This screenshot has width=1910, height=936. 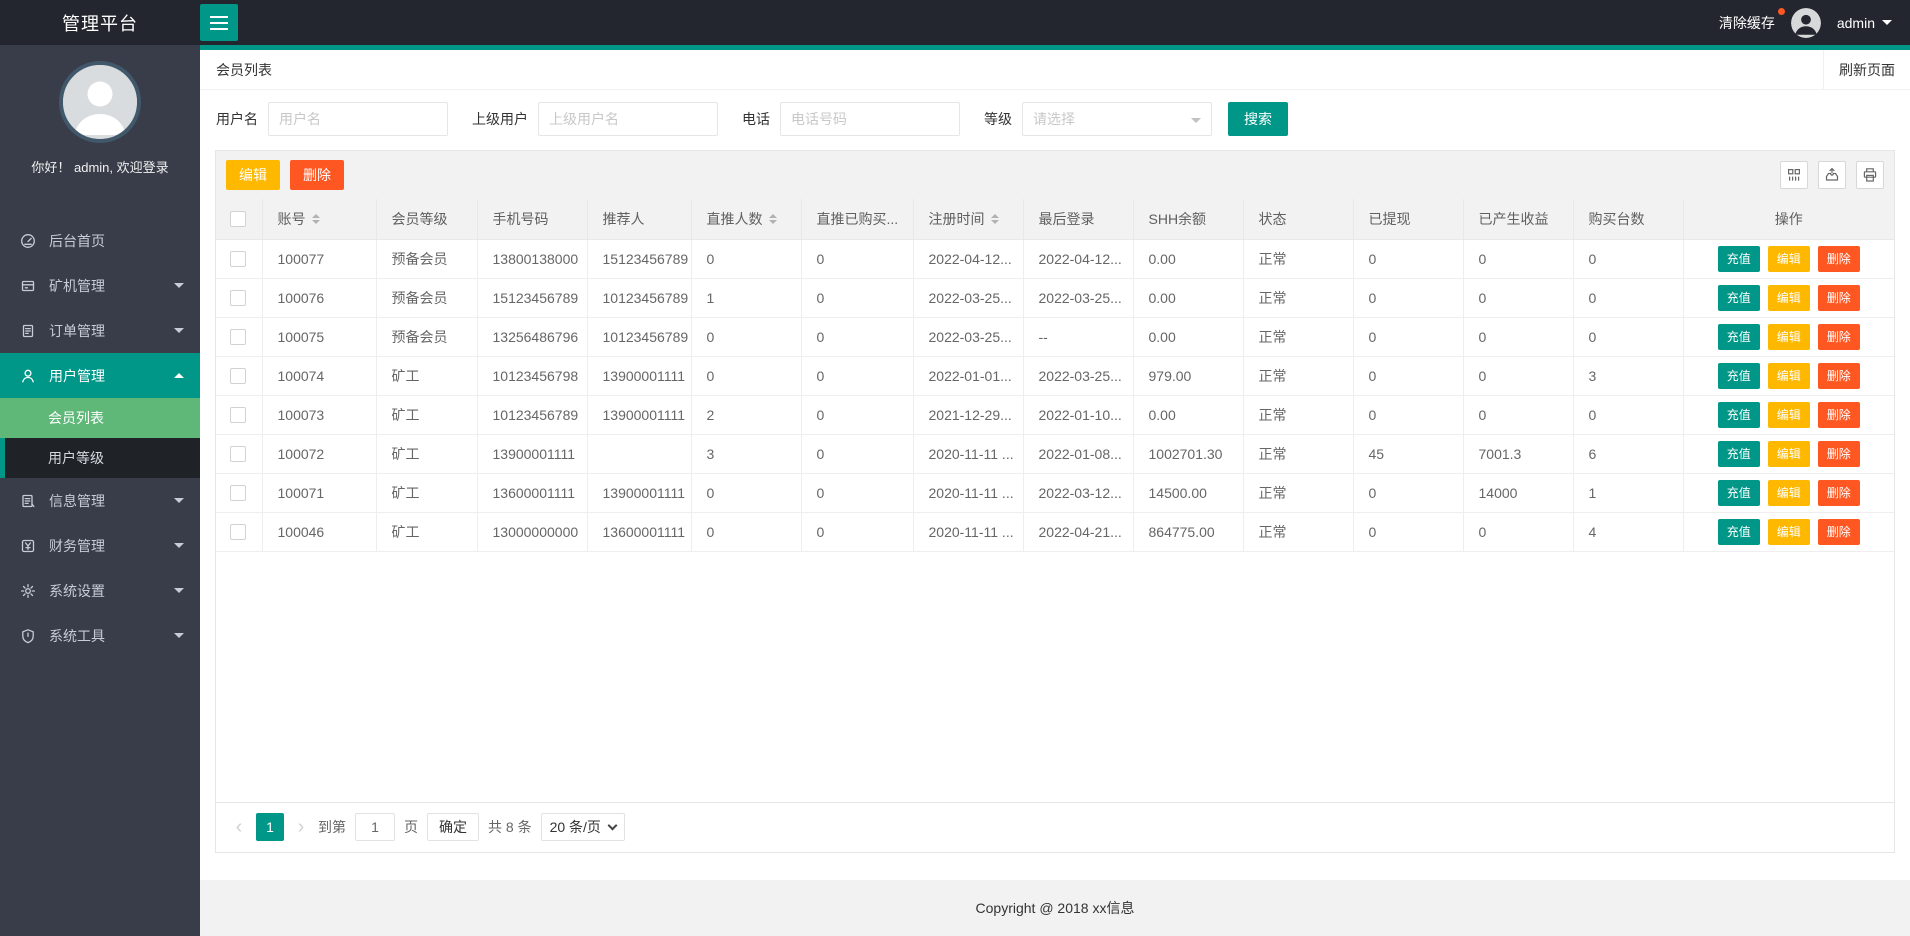 I want to click on total-count-label: 共 8 条, so click(x=510, y=827).